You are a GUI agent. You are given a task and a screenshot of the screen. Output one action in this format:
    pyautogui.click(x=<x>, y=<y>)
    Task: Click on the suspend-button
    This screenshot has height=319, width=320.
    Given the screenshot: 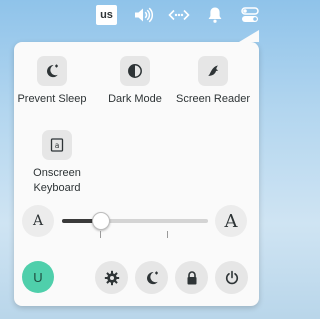 What is the action you would take?
    pyautogui.click(x=151, y=277)
    